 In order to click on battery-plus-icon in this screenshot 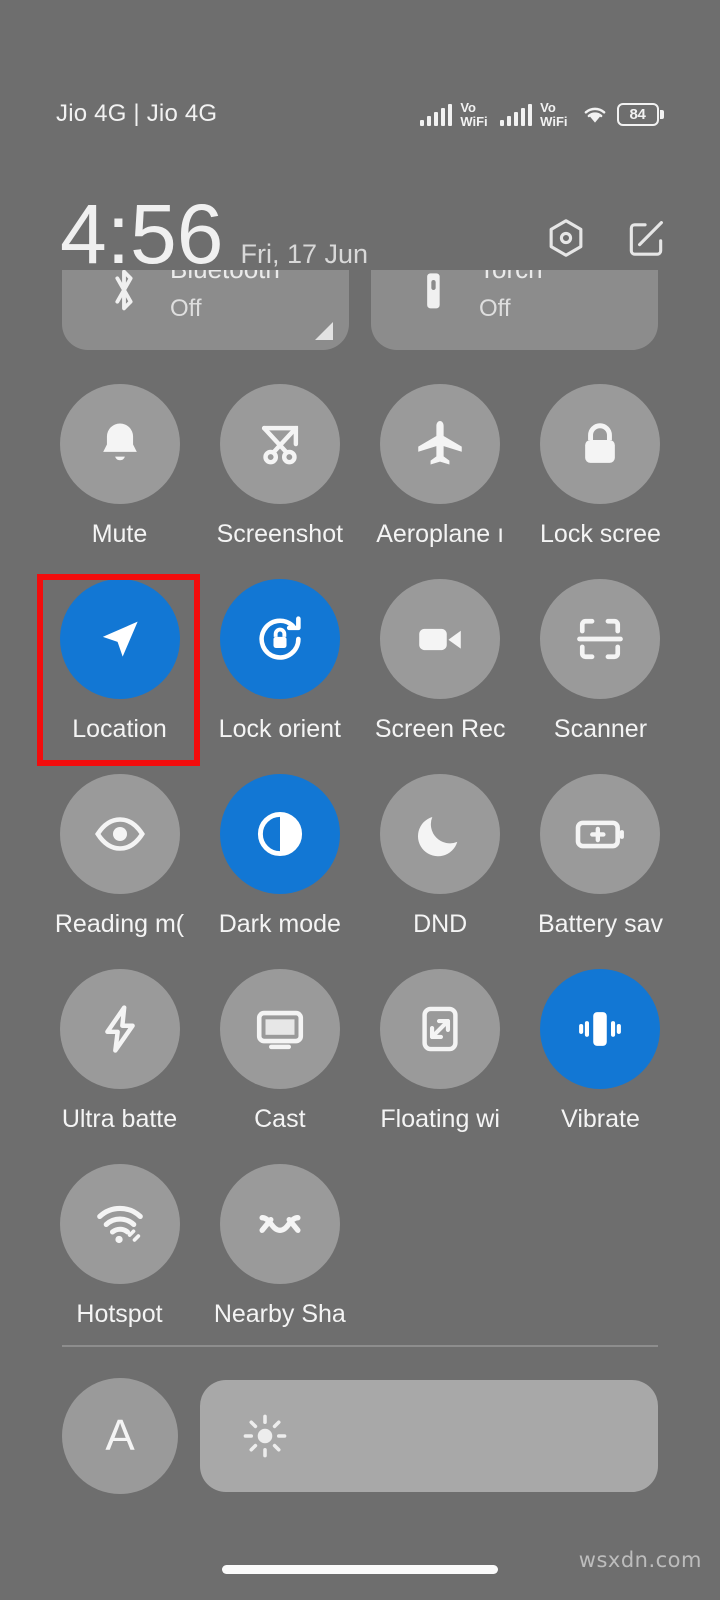, I will do `click(600, 834)`.